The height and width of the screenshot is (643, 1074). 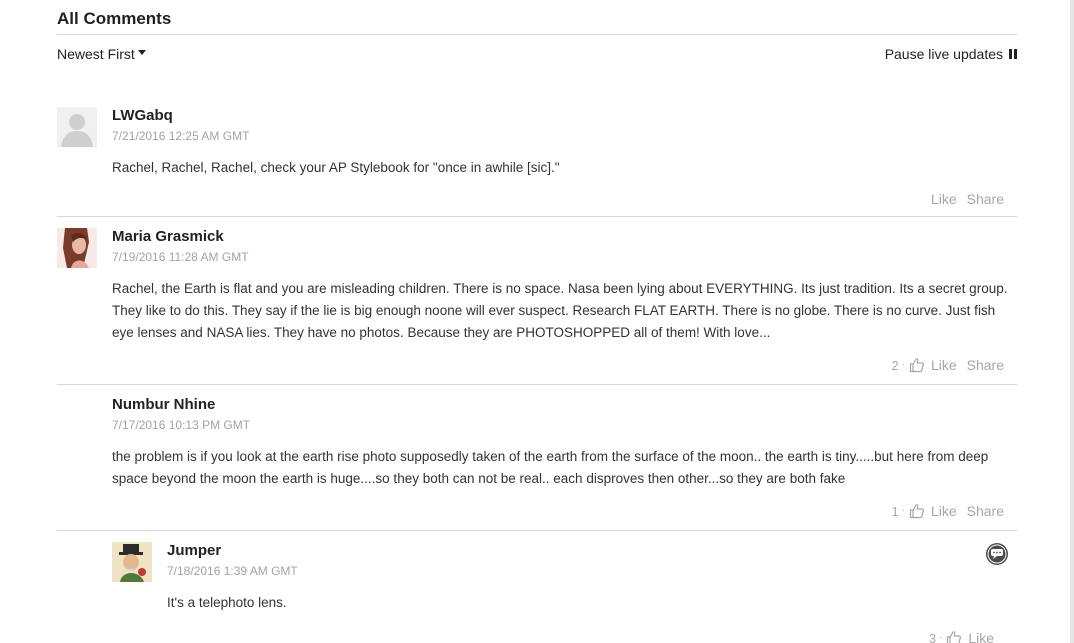 What do you see at coordinates (180, 257) in the screenshot?
I see `comment-timestamp: 7/19/2016 11:28 AM GMT` at bounding box center [180, 257].